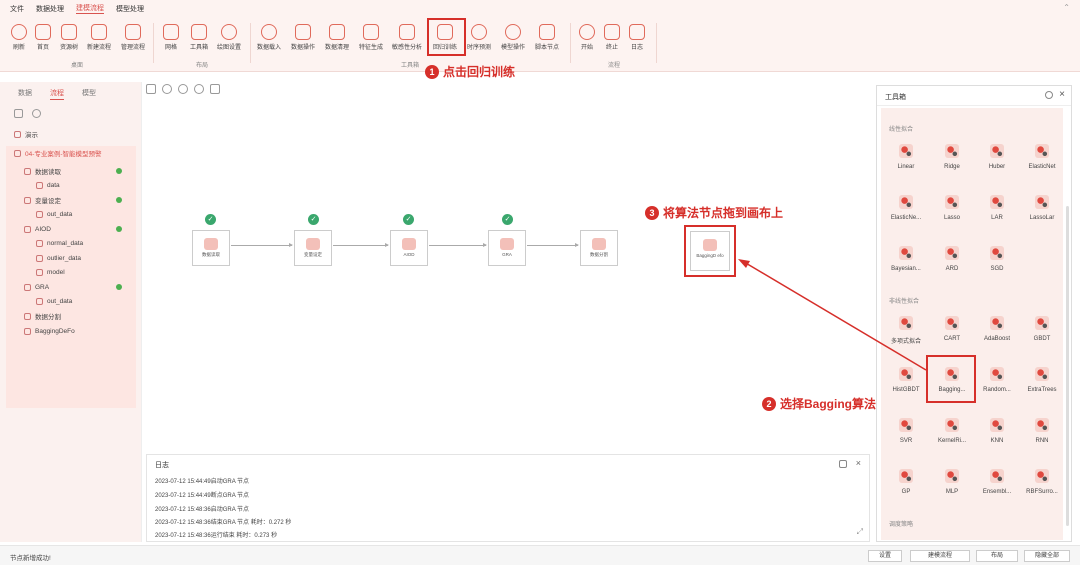  Describe the element at coordinates (1042, 329) in the screenshot. I see `tool-gbdt: GBDT` at that location.